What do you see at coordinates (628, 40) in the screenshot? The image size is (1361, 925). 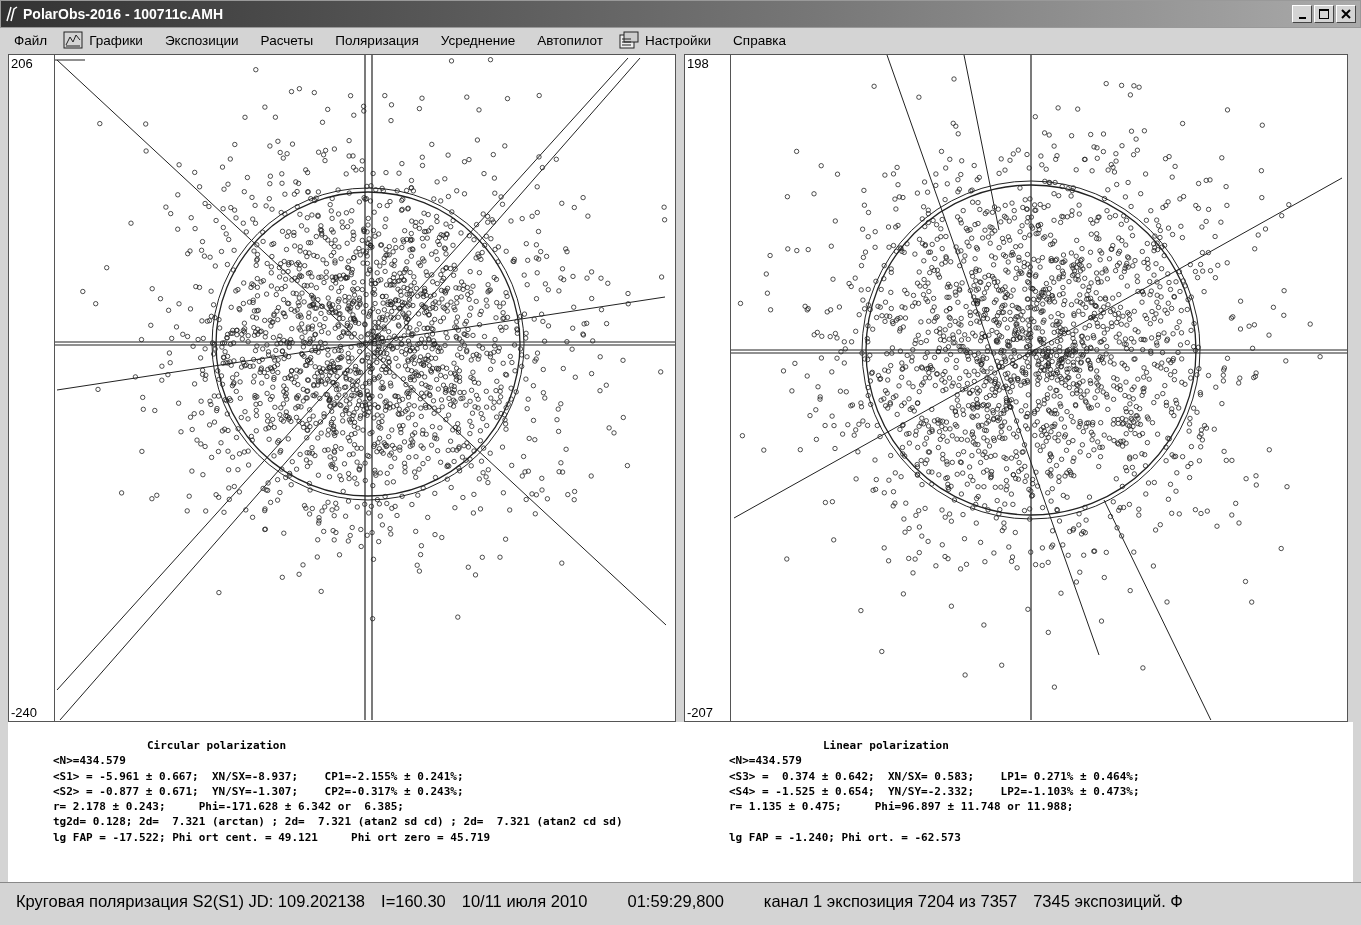 I see `settings-icon` at bounding box center [628, 40].